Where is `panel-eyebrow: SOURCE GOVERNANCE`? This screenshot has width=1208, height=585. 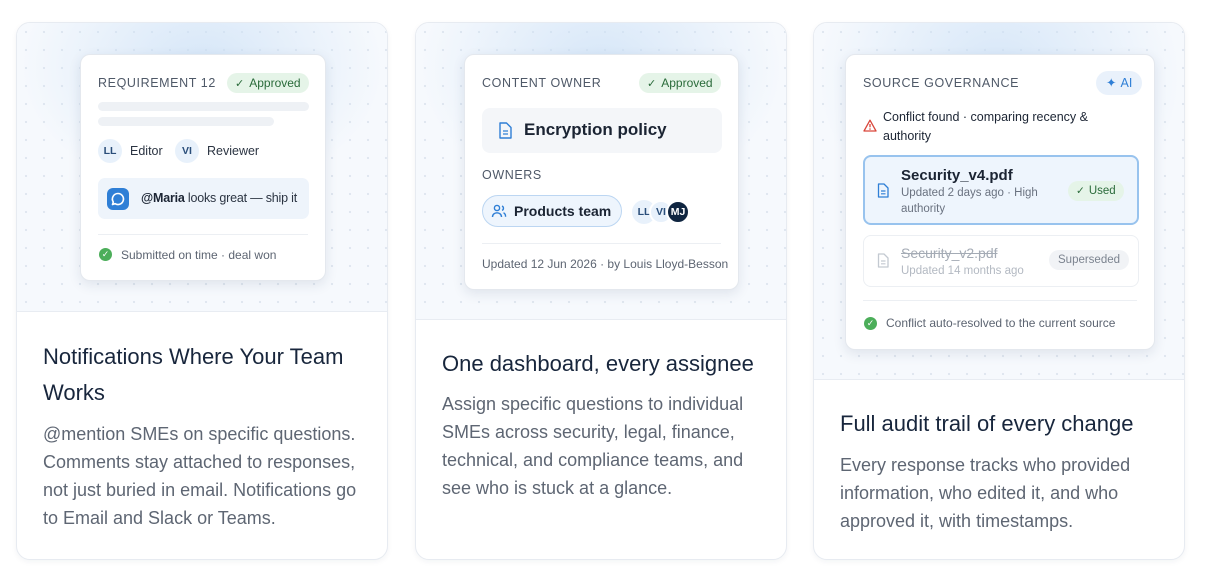
panel-eyebrow: SOURCE GOVERNANCE is located at coordinates (941, 83).